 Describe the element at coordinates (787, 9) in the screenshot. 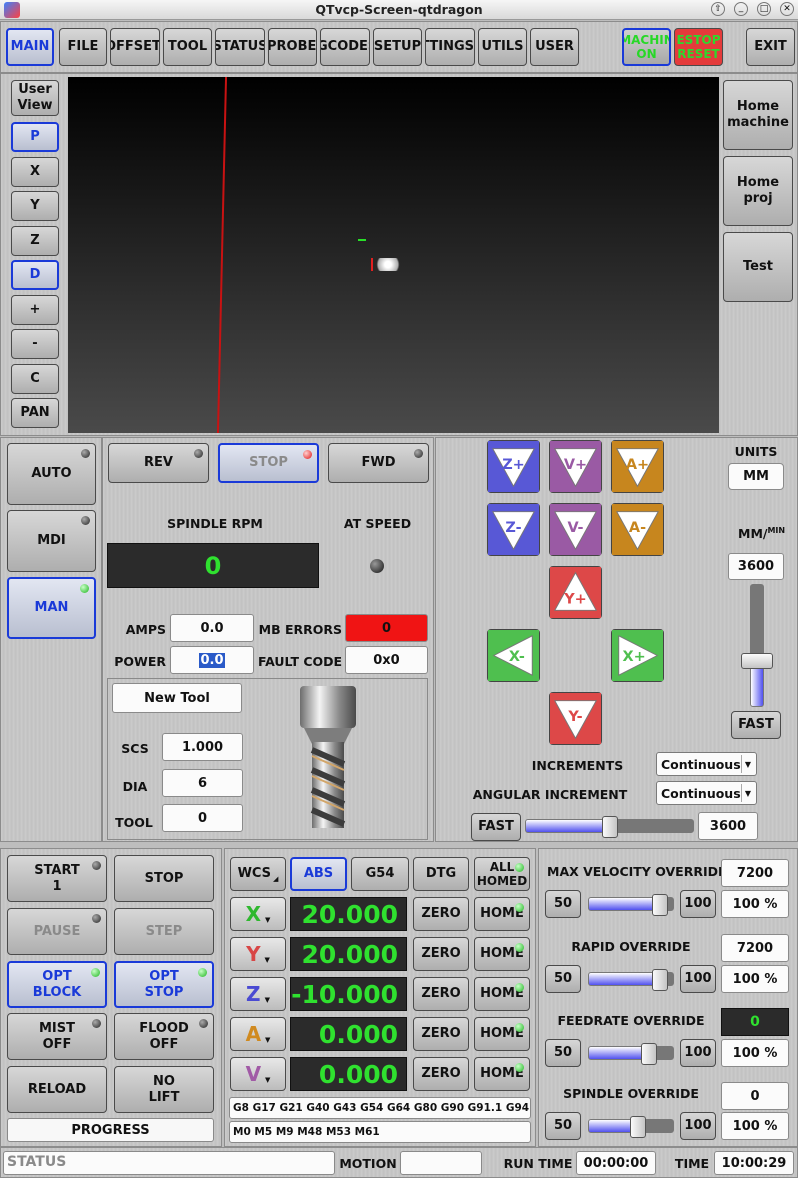

I see `close-icon: ✕` at that location.